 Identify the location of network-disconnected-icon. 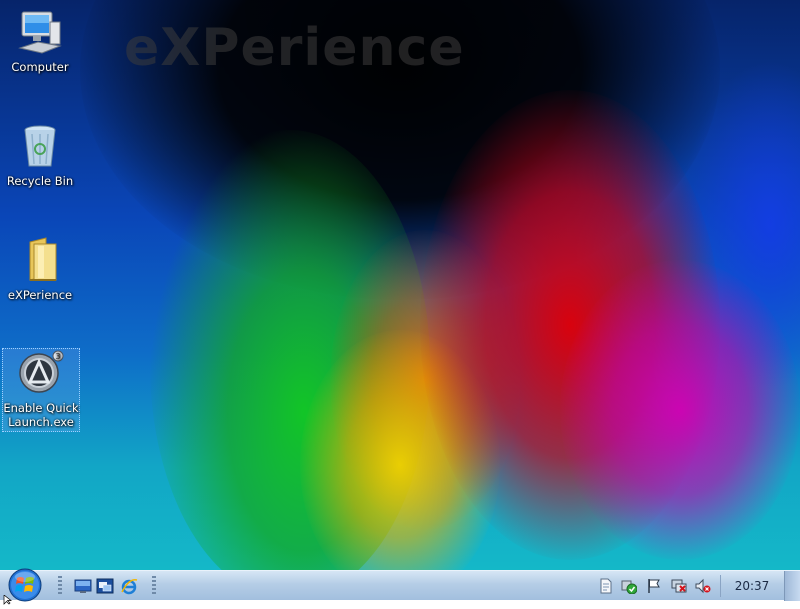
(679, 586).